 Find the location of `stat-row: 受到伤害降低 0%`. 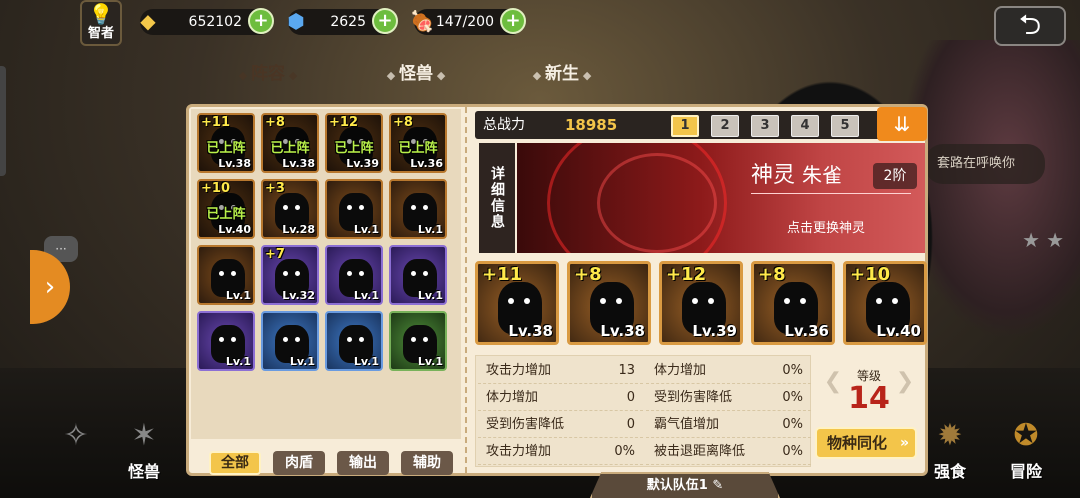

stat-row: 受到伤害降低 0% is located at coordinates (728, 398).